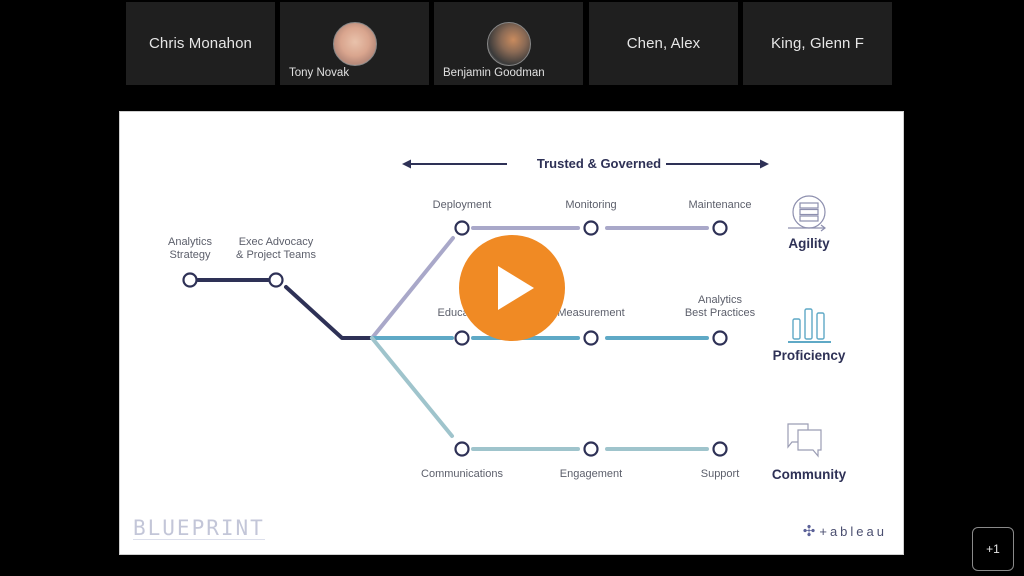  Describe the element at coordinates (462, 474) in the screenshot. I see `node-label: Communications` at that location.